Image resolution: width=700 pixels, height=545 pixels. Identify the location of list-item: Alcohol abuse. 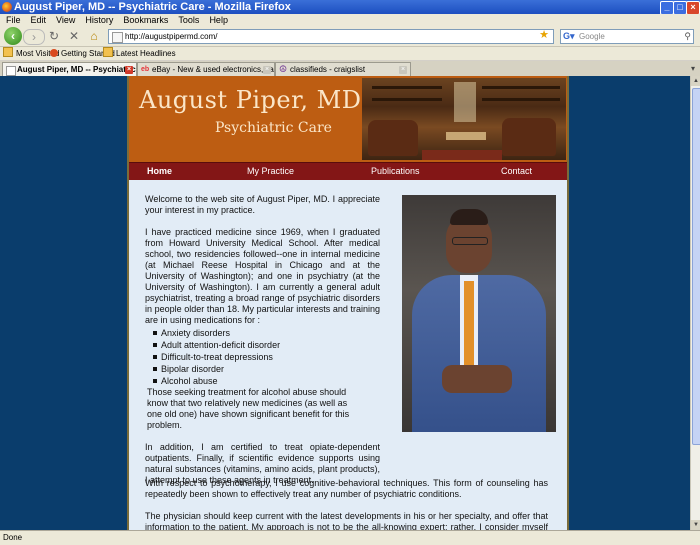
(266, 381).